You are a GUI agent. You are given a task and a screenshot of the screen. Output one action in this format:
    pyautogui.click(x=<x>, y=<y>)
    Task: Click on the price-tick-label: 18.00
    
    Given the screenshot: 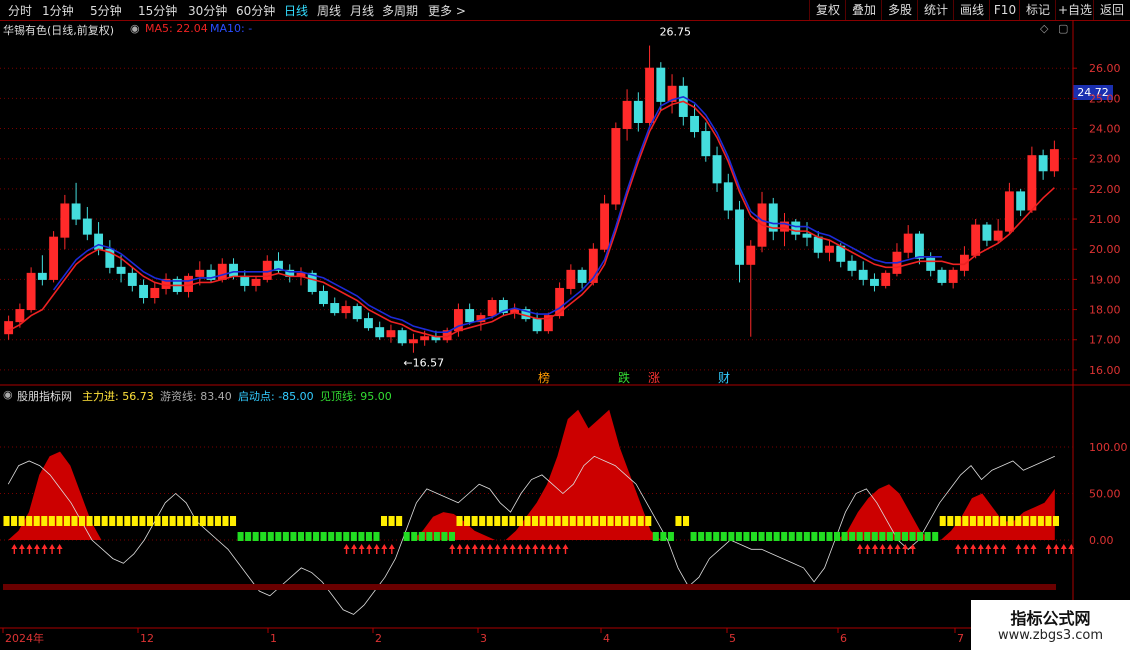 What is the action you would take?
    pyautogui.click(x=1105, y=310)
    